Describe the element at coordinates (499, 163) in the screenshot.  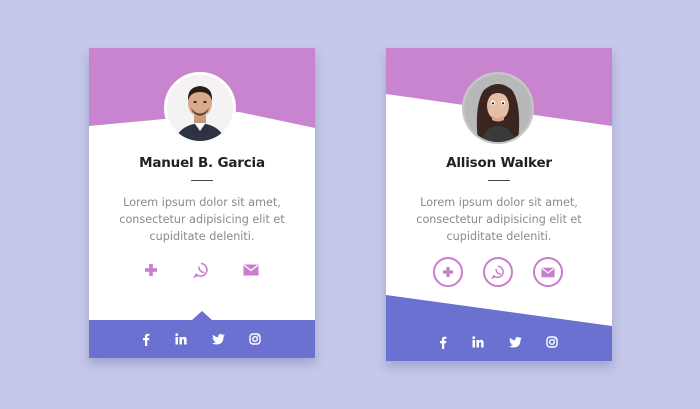
I see `card-name: Allison Walker` at that location.